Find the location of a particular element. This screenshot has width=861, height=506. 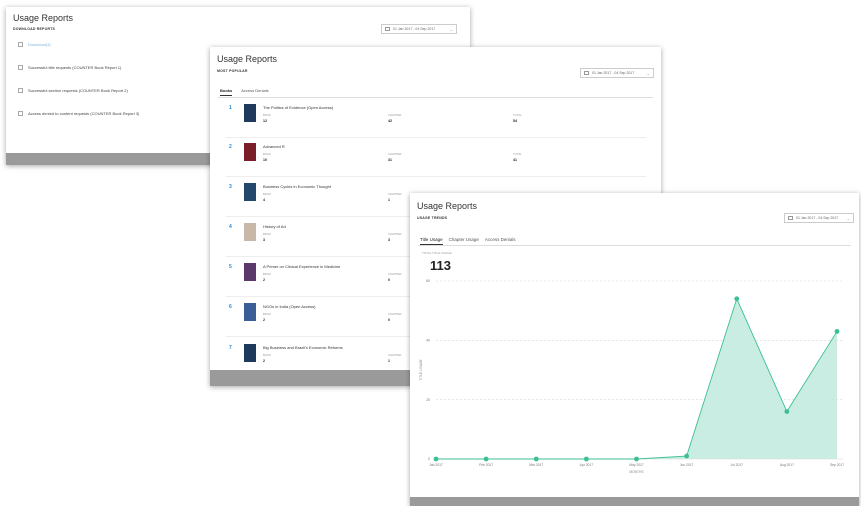

tab-title-usage: Title Usage is located at coordinates (431, 241).